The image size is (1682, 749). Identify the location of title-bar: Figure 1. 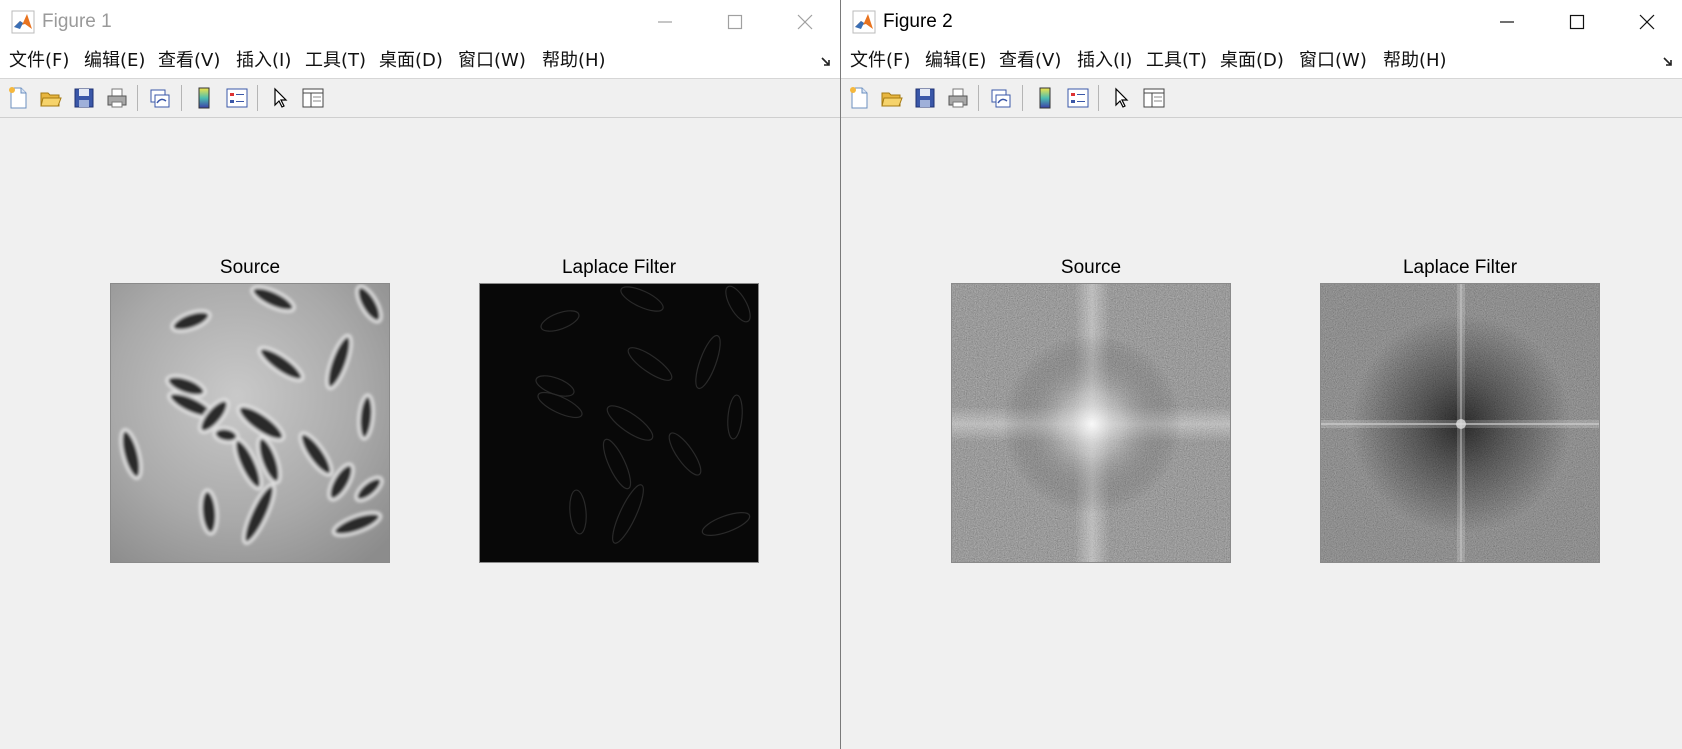
(420, 22).